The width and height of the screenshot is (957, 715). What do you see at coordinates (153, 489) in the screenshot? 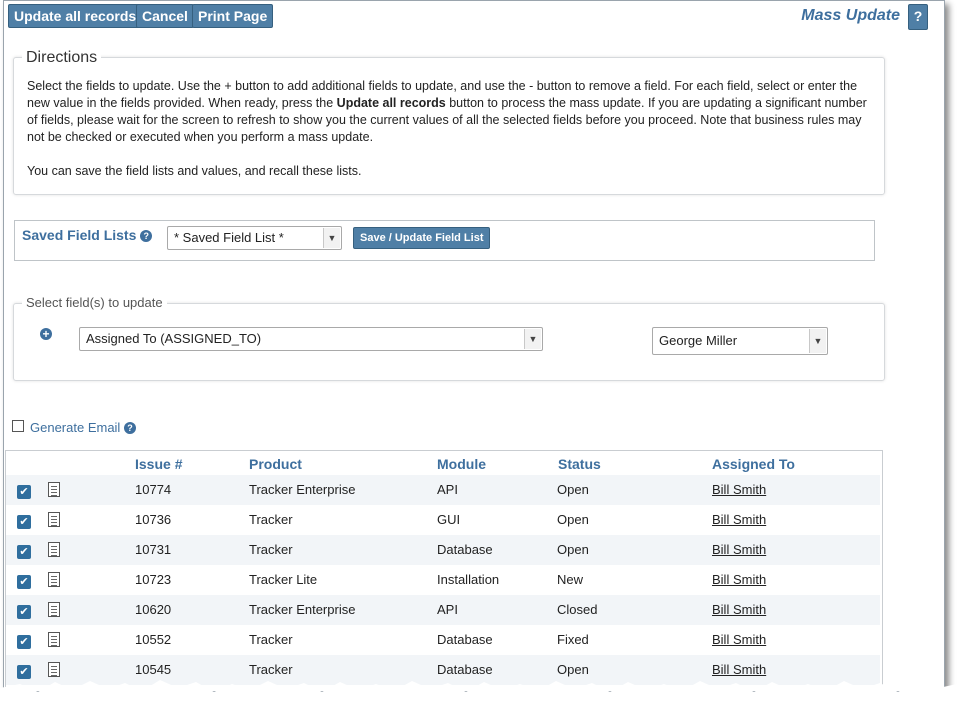
I see `cell-issue: 10774` at bounding box center [153, 489].